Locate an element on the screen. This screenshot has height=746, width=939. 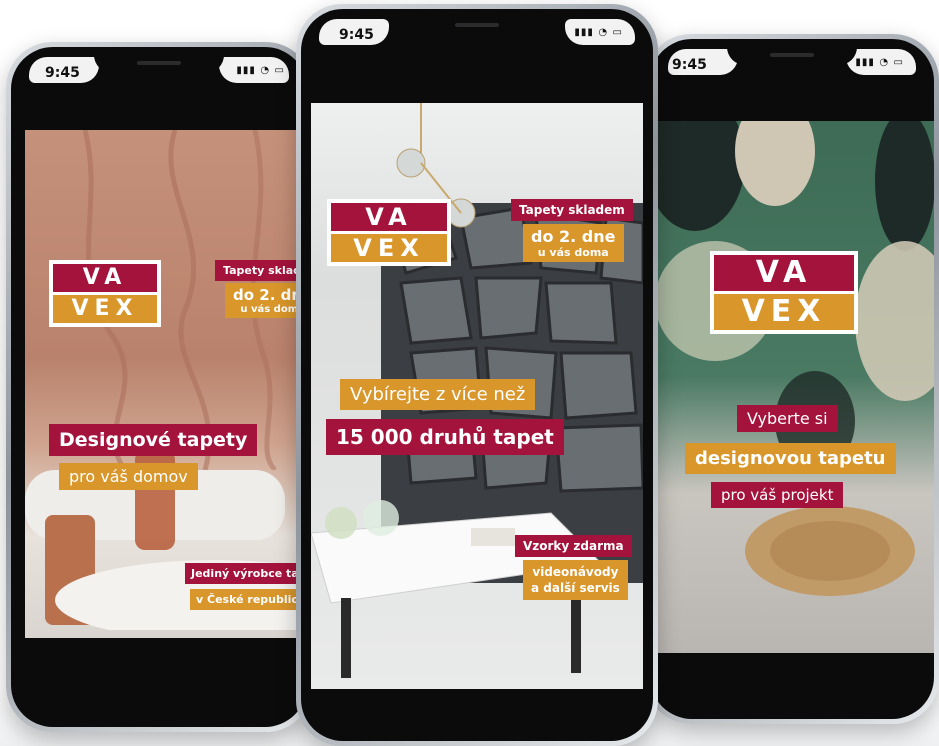
subline: pro váš domov is located at coordinates (128, 476).